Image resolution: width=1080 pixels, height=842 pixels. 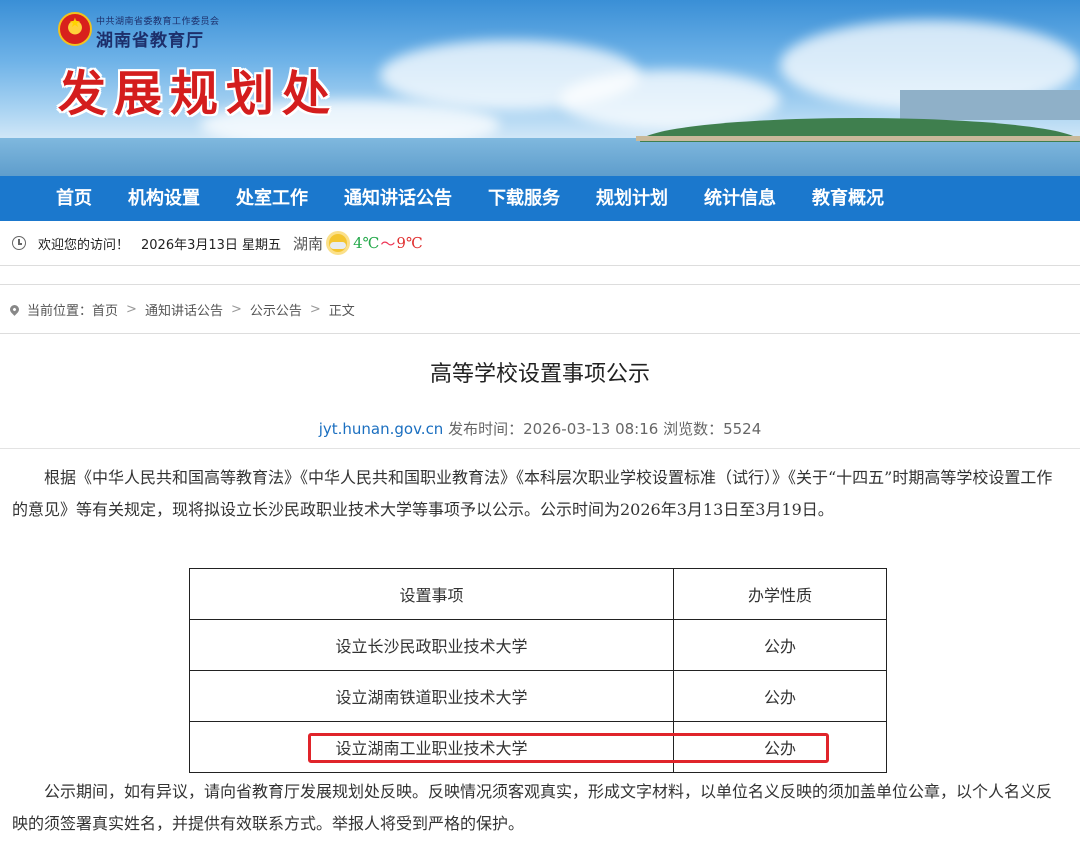 What do you see at coordinates (431, 594) in the screenshot?
I see `table-header-item: 设置事项` at bounding box center [431, 594].